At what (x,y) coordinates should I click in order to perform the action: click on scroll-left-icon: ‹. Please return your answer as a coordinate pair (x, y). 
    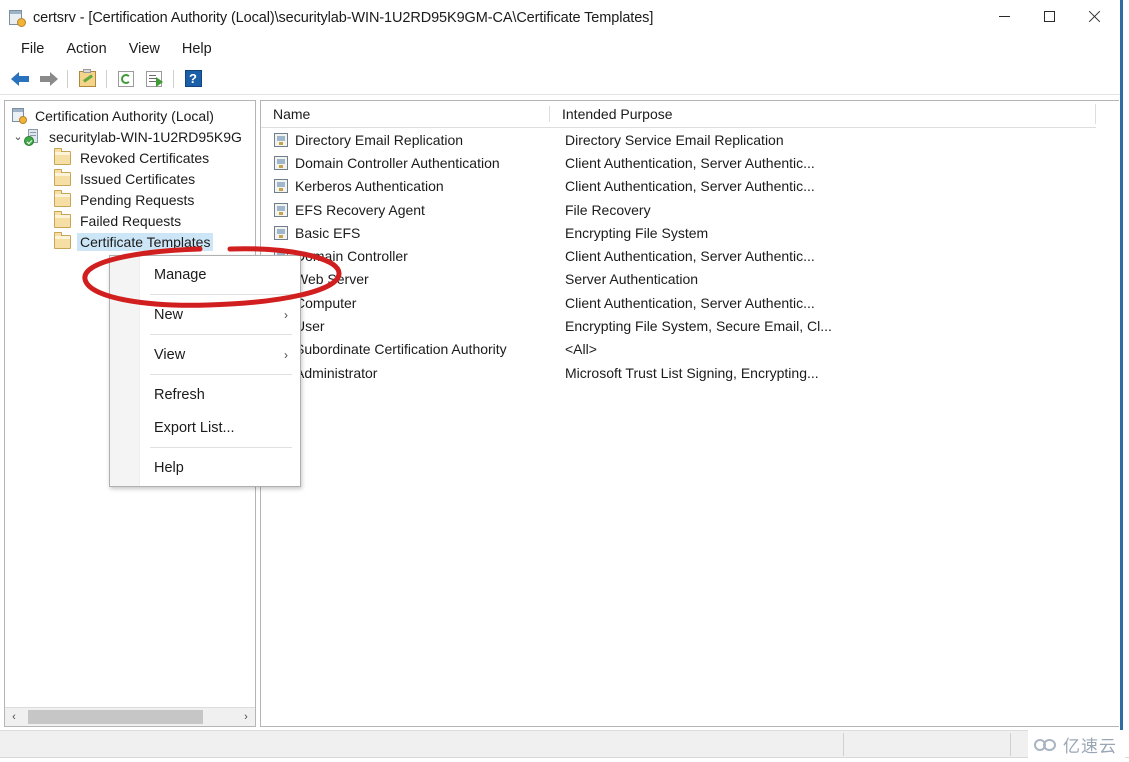
    Looking at the image, I should click on (14, 717).